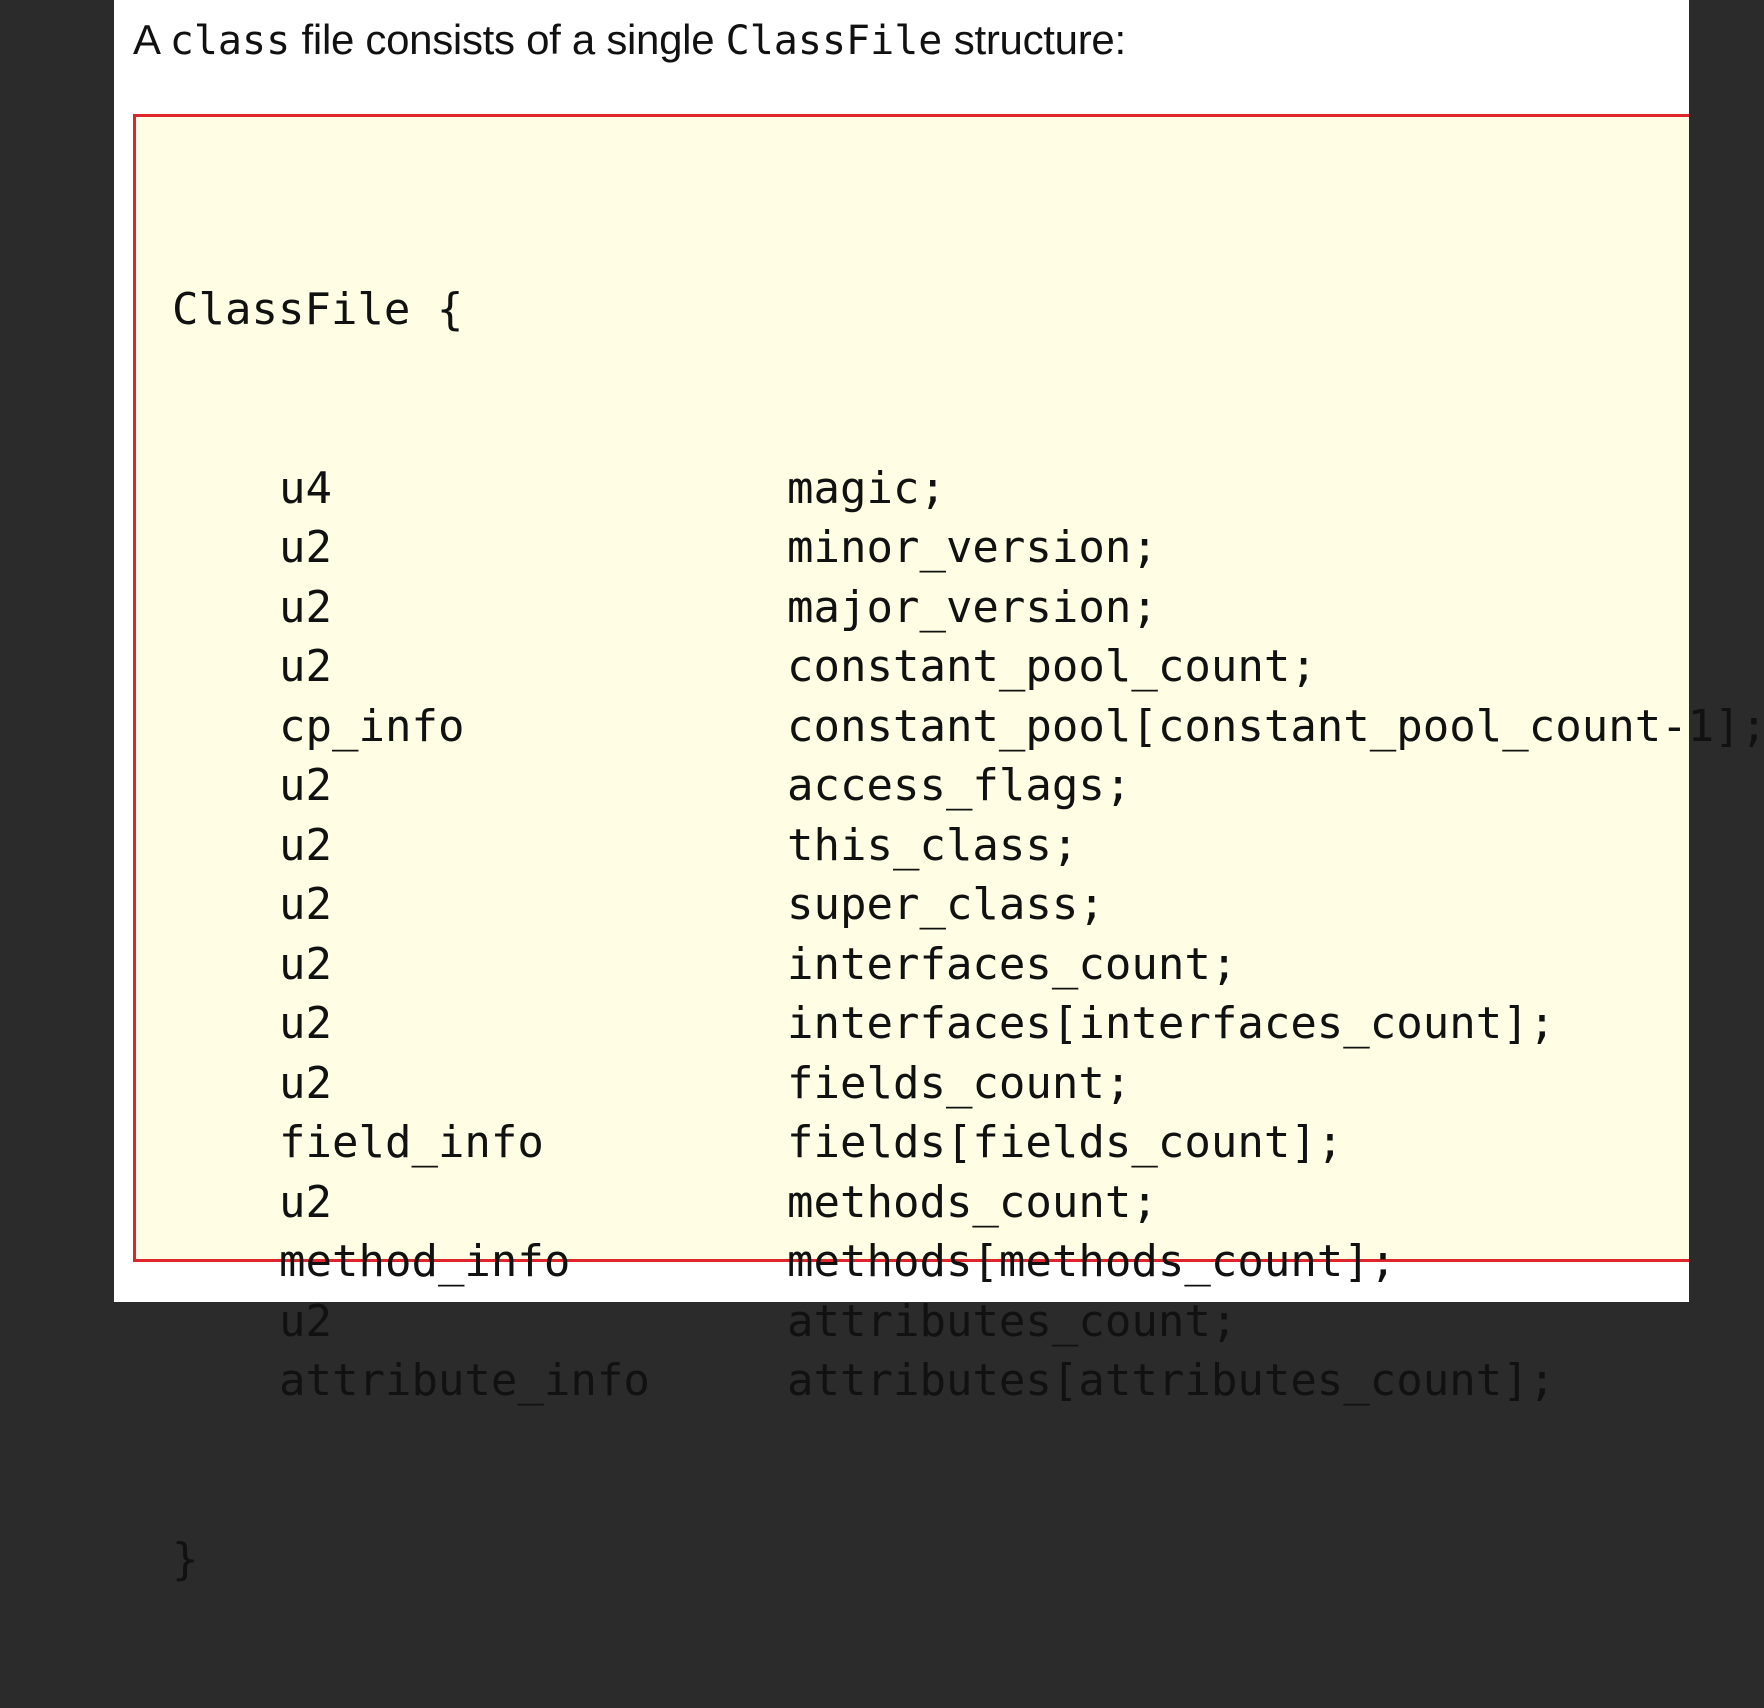  What do you see at coordinates (411, 1142) in the screenshot?
I see `field-type: field_info` at bounding box center [411, 1142].